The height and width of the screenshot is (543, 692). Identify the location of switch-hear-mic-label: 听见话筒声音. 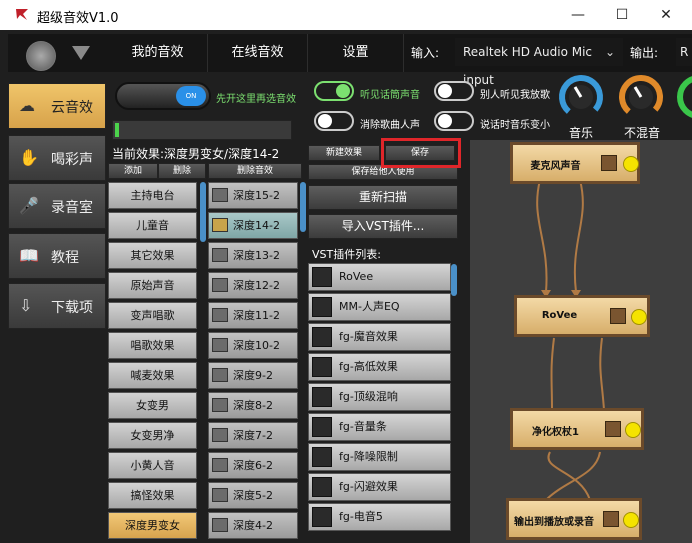
(390, 95).